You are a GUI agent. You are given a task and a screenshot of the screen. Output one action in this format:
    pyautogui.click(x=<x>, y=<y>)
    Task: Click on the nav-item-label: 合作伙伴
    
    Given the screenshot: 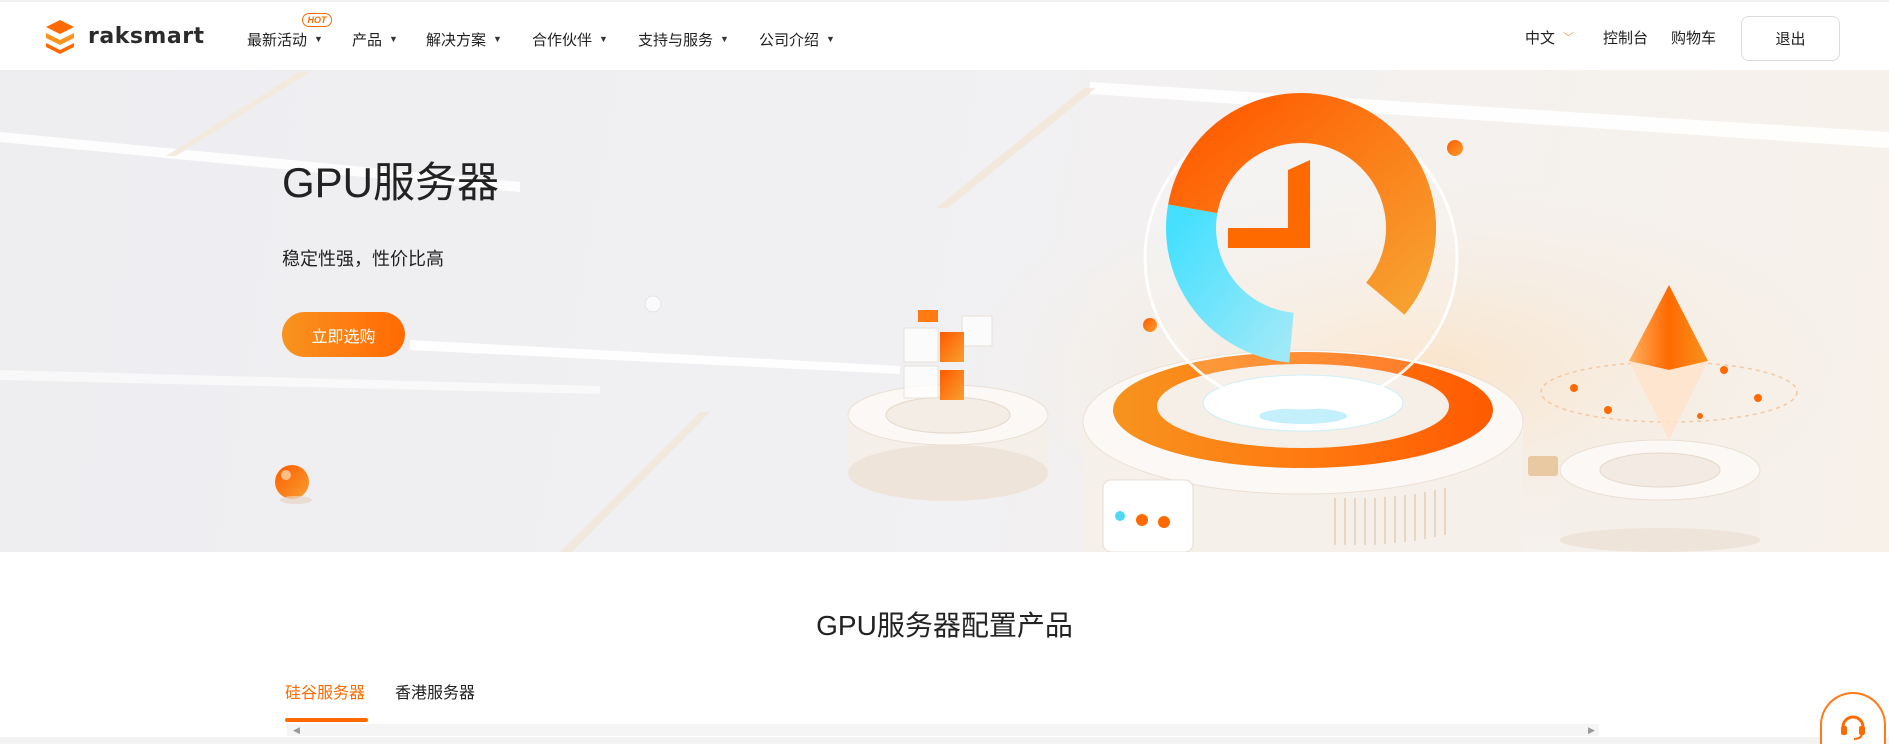 What is the action you would take?
    pyautogui.click(x=562, y=40)
    